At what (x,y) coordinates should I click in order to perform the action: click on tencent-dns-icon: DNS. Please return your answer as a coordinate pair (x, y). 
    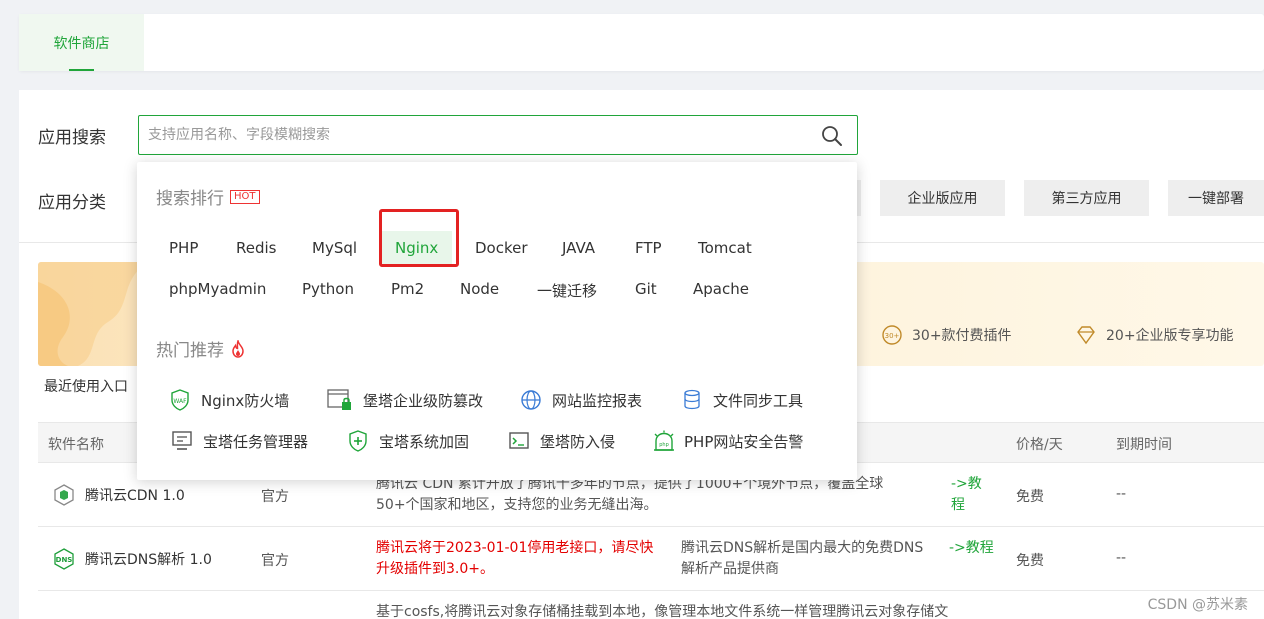
    Looking at the image, I should click on (64, 559).